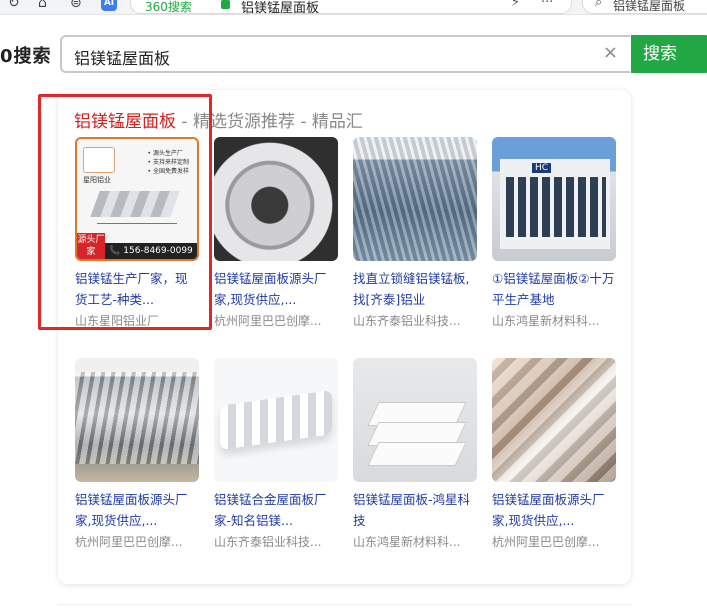 Image resolution: width=707 pixels, height=609 pixels. What do you see at coordinates (542, 168) in the screenshot?
I see `building-sign: HC` at bounding box center [542, 168].